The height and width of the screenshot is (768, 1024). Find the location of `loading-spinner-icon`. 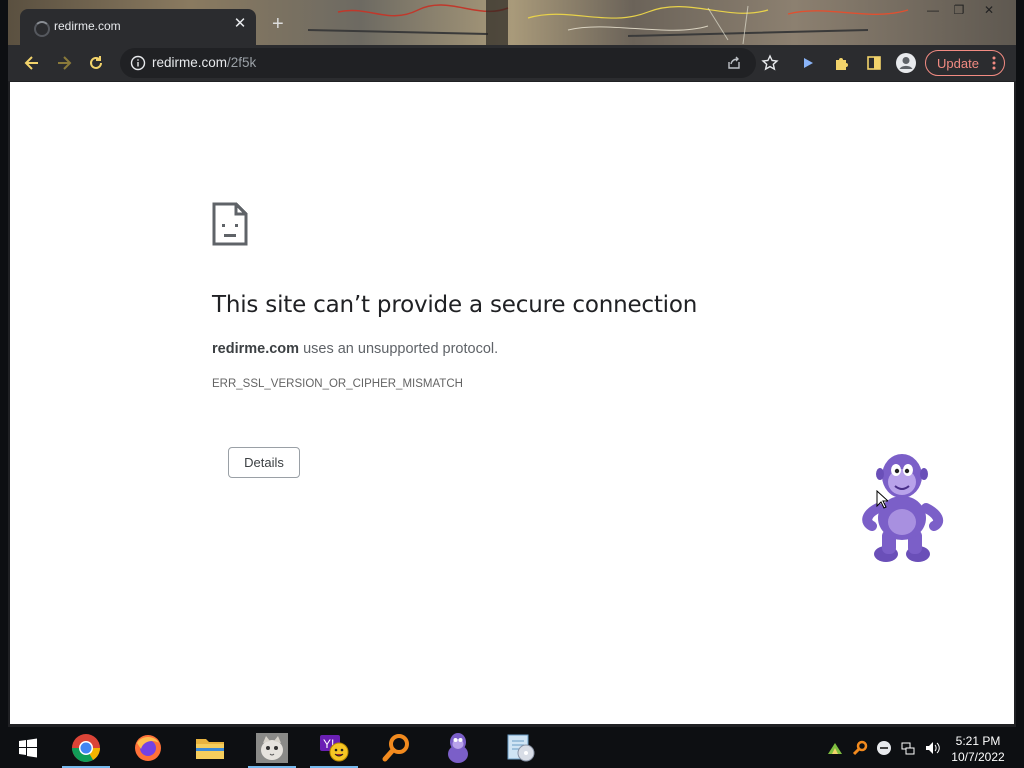

loading-spinner-icon is located at coordinates (42, 29).